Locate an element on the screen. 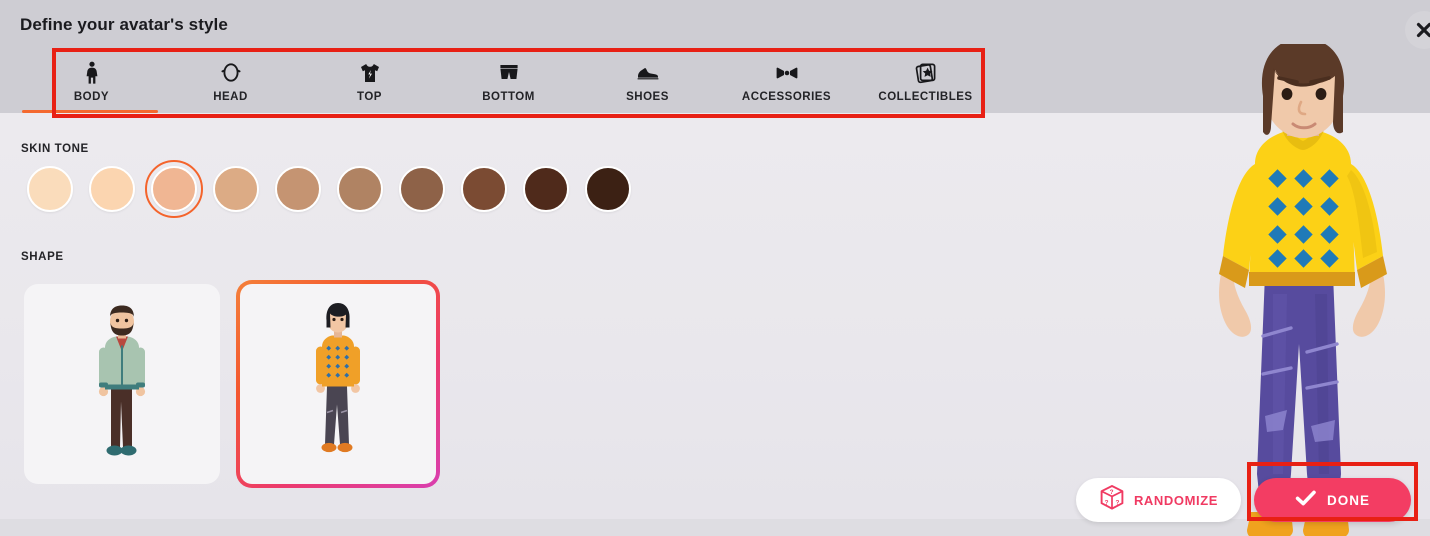 The height and width of the screenshot is (536, 1430). tab-label: BOTTOM is located at coordinates (508, 97).